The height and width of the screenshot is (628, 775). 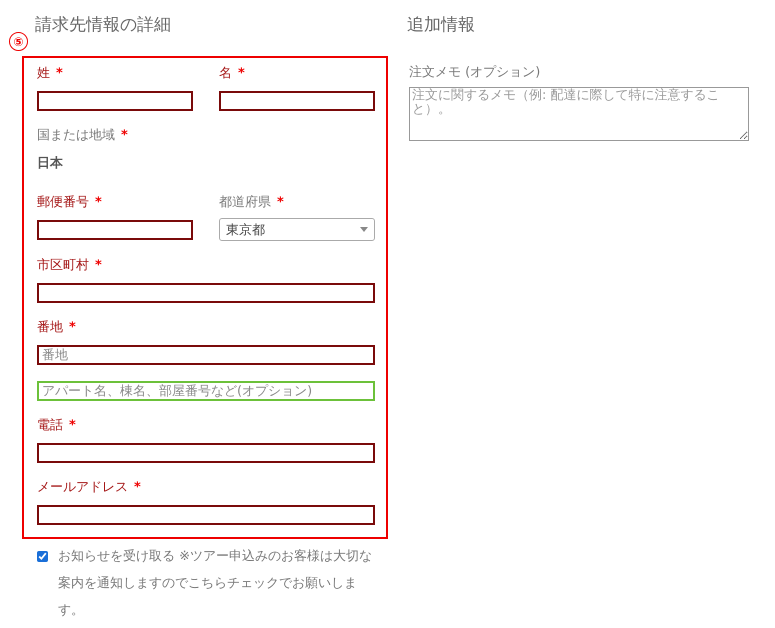 I want to click on field-label: 注文メモ (オプション), so click(x=474, y=72).